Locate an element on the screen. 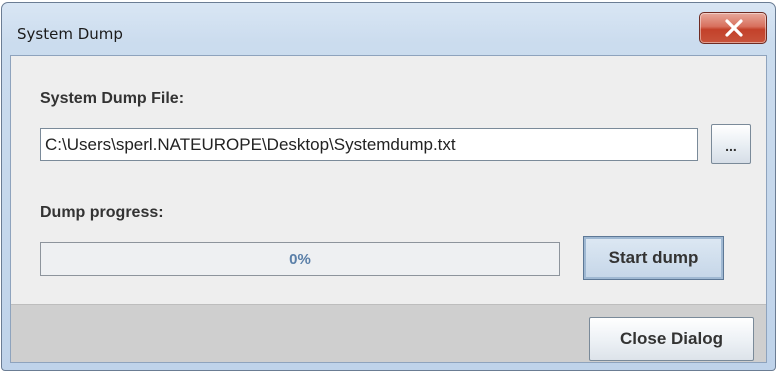 The image size is (778, 373). progress-text: 0% is located at coordinates (300, 259).